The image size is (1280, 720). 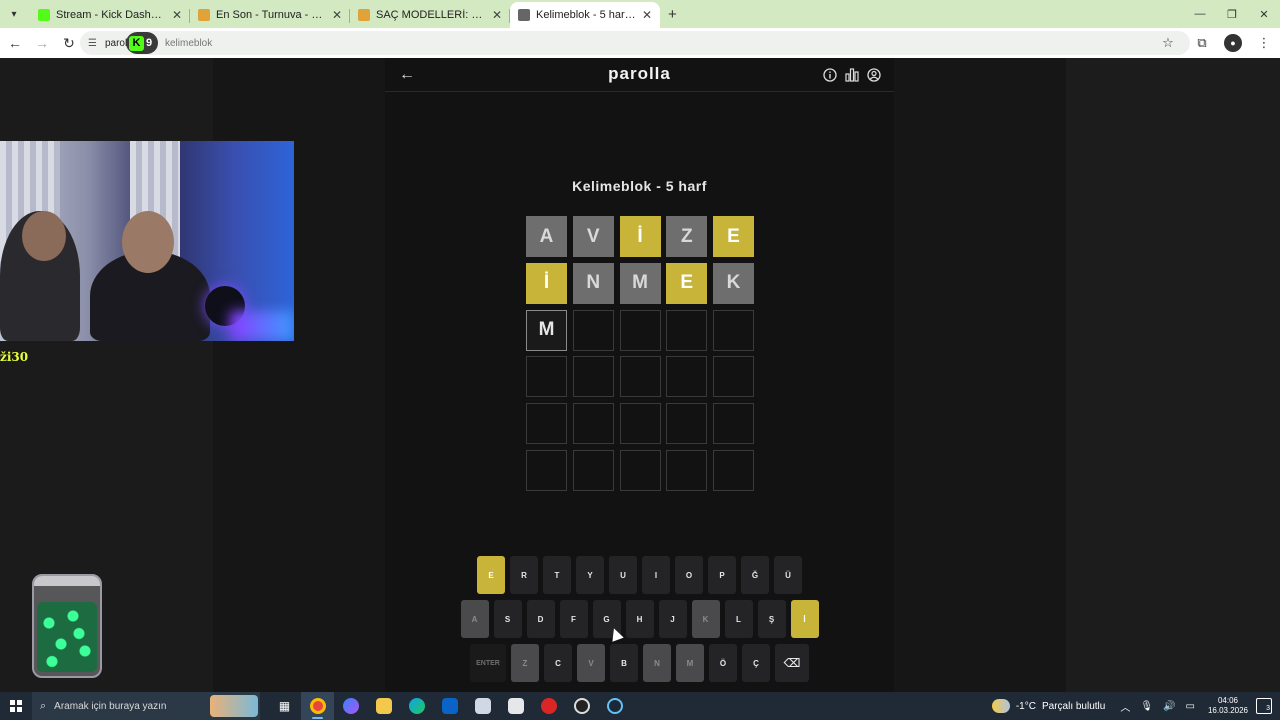 I want to click on browser-tab: En Son - Turnuva - Quizei ✕, so click(x=270, y=15).